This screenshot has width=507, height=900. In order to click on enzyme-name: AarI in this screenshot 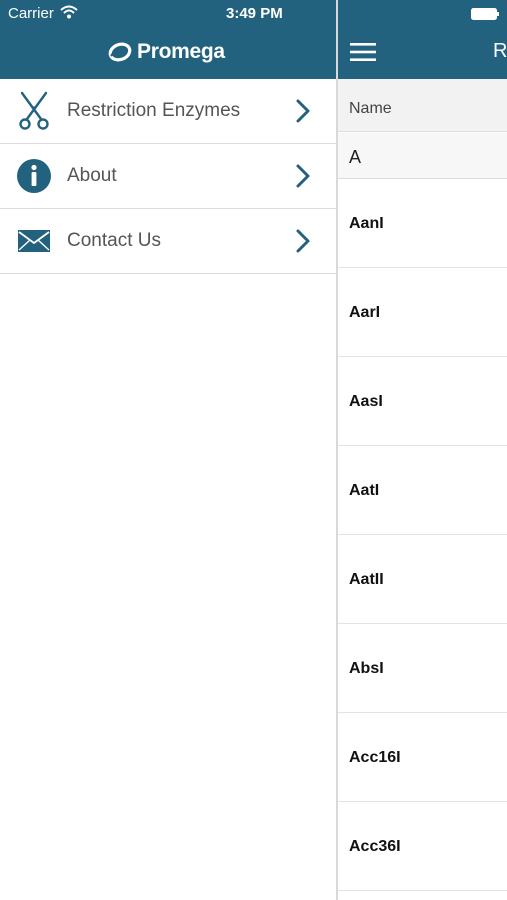, I will do `click(365, 312)`.